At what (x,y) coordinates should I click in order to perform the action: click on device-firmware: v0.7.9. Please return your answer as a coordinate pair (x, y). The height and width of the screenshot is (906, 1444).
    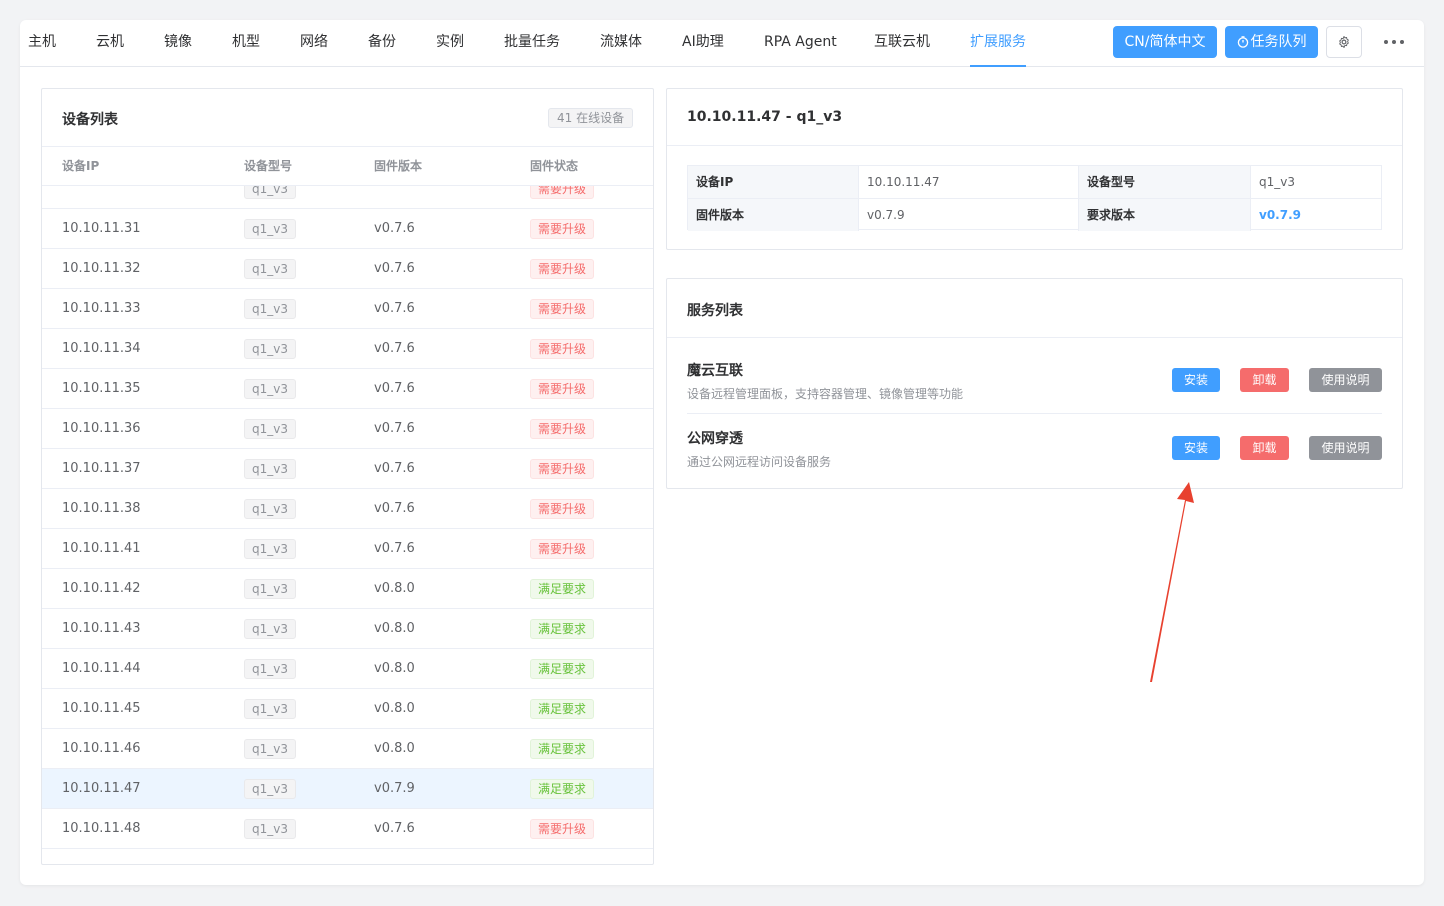
    Looking at the image, I should click on (394, 788).